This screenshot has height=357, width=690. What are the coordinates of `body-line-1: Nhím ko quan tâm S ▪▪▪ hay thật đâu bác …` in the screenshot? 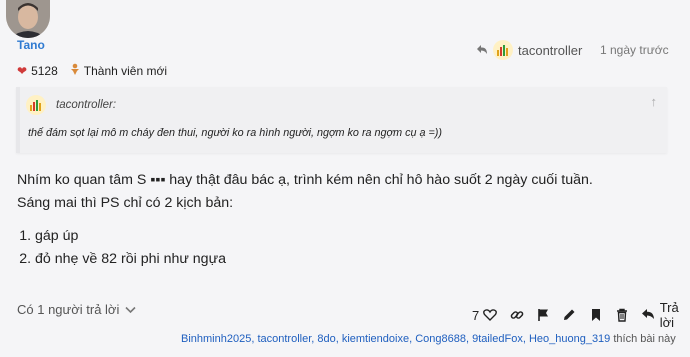 It's located at (305, 180).